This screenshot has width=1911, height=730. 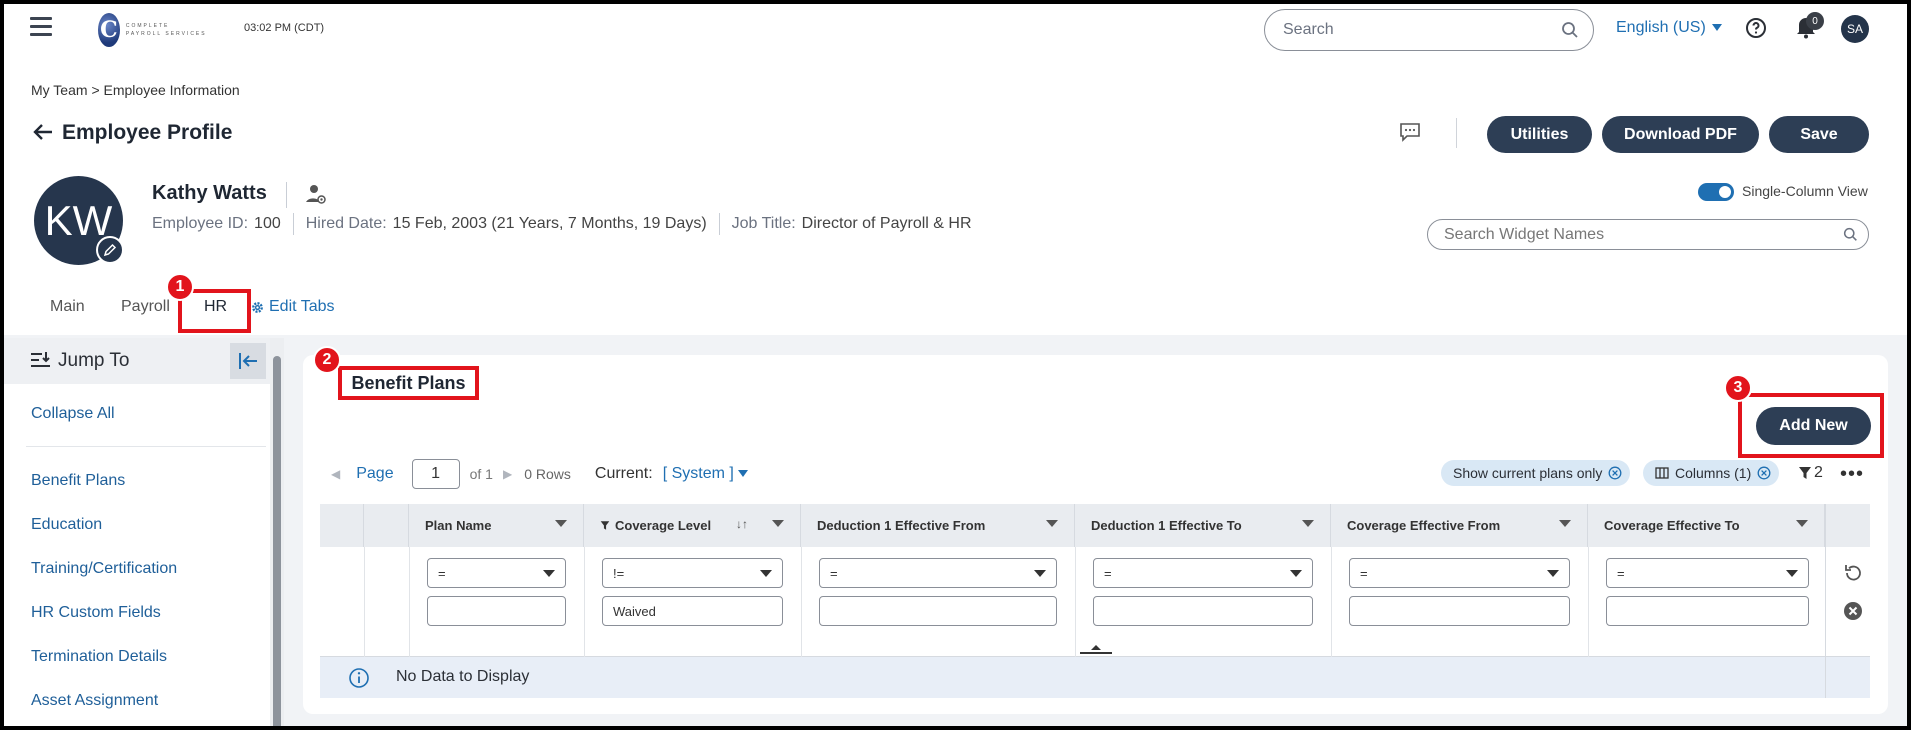 I want to click on language-label: English (US), so click(x=1661, y=27).